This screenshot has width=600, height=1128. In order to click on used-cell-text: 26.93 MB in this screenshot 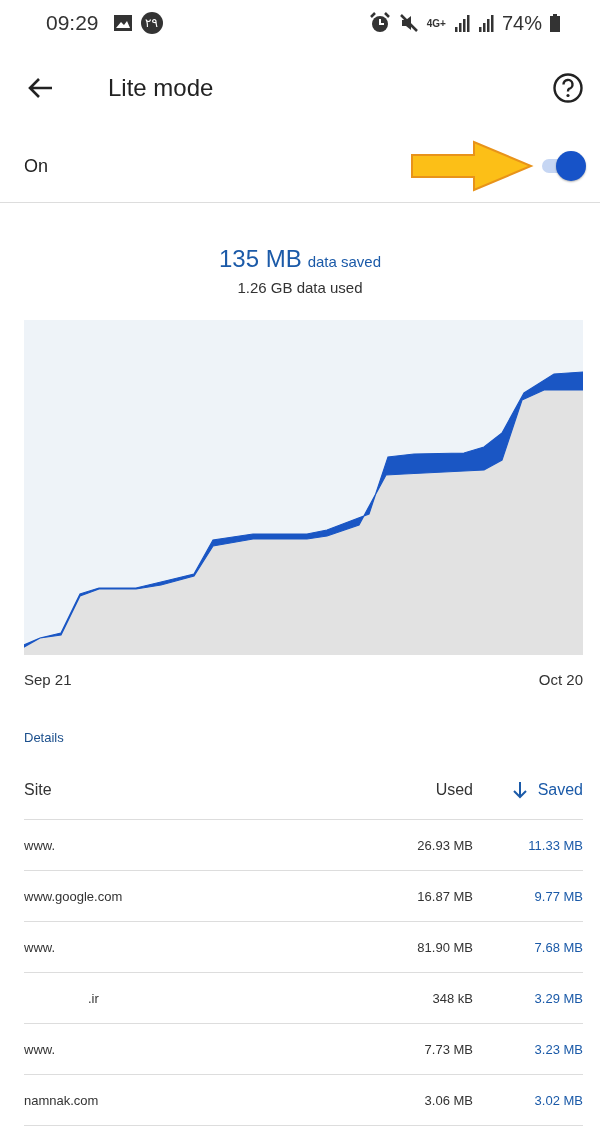, I will do `click(444, 845)`.